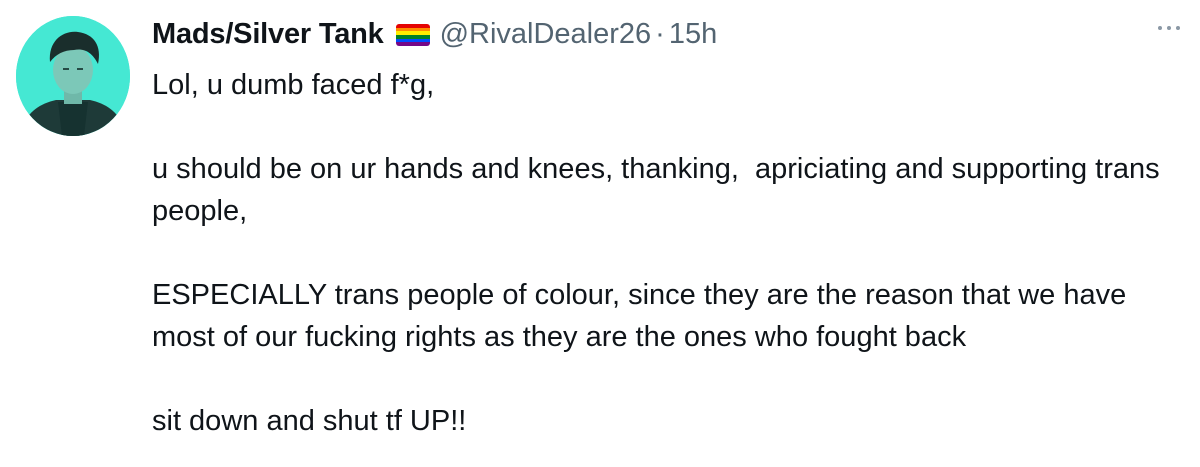 This screenshot has width=1200, height=467. What do you see at coordinates (309, 421) in the screenshot?
I see `tweet-line: sit down and shut tf UP!!` at bounding box center [309, 421].